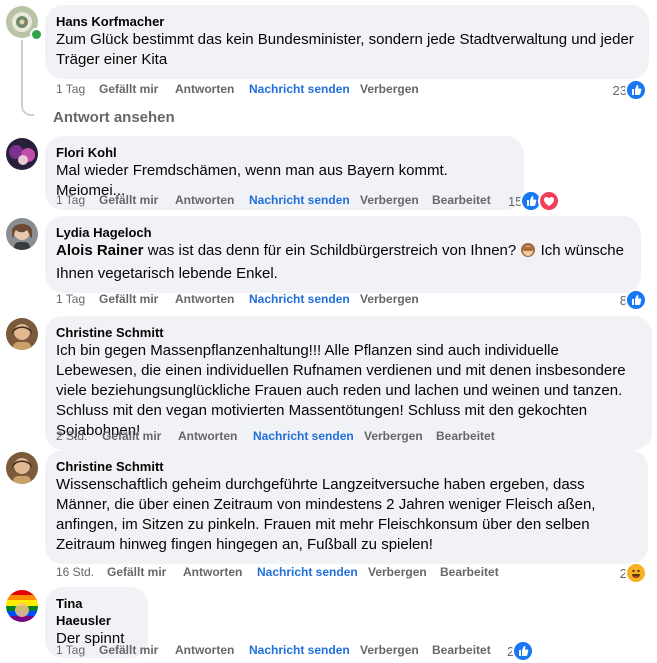 The width and height of the screenshot is (657, 663). Describe the element at coordinates (71, 436) in the screenshot. I see `comment-time: 2 Std.` at that location.